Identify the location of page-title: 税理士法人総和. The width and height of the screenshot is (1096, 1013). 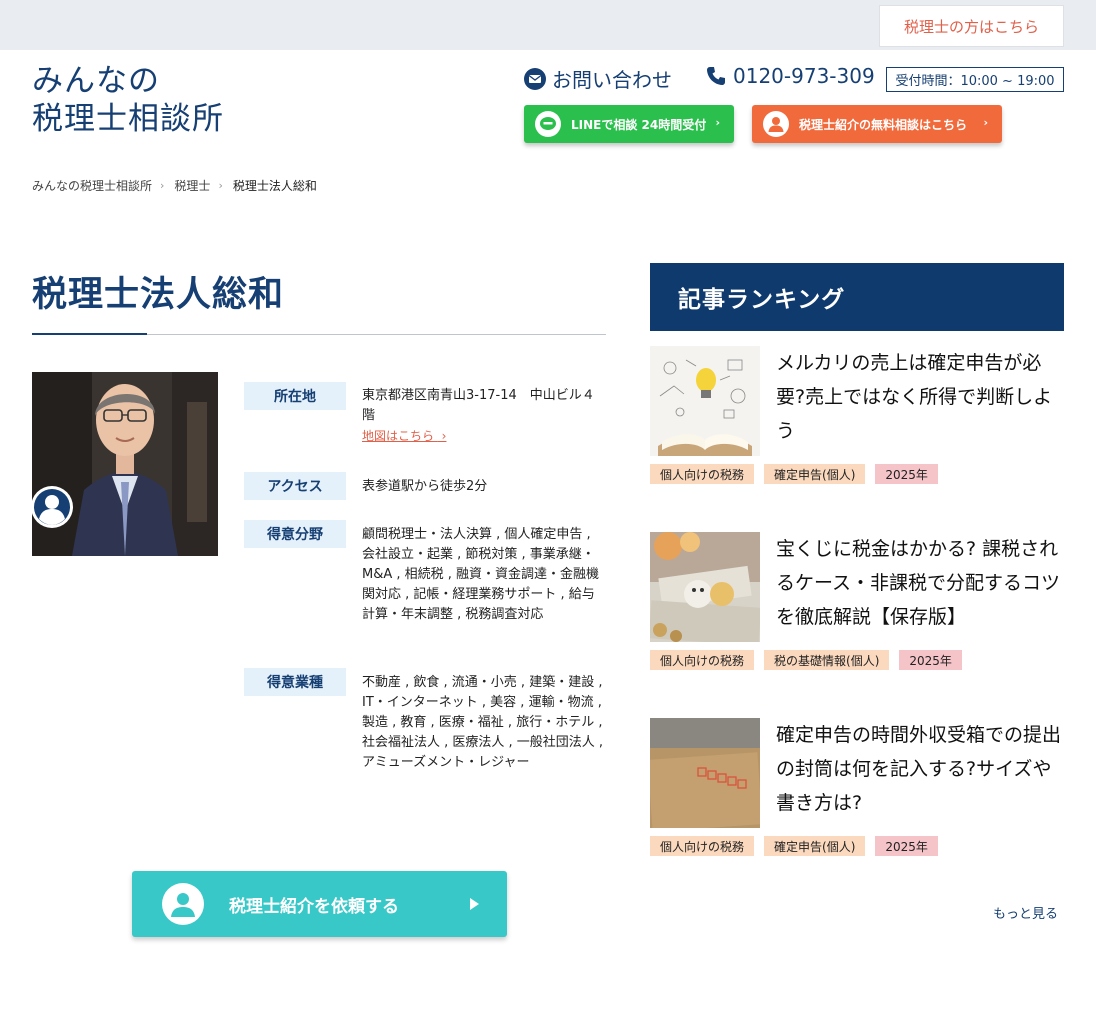
(158, 295).